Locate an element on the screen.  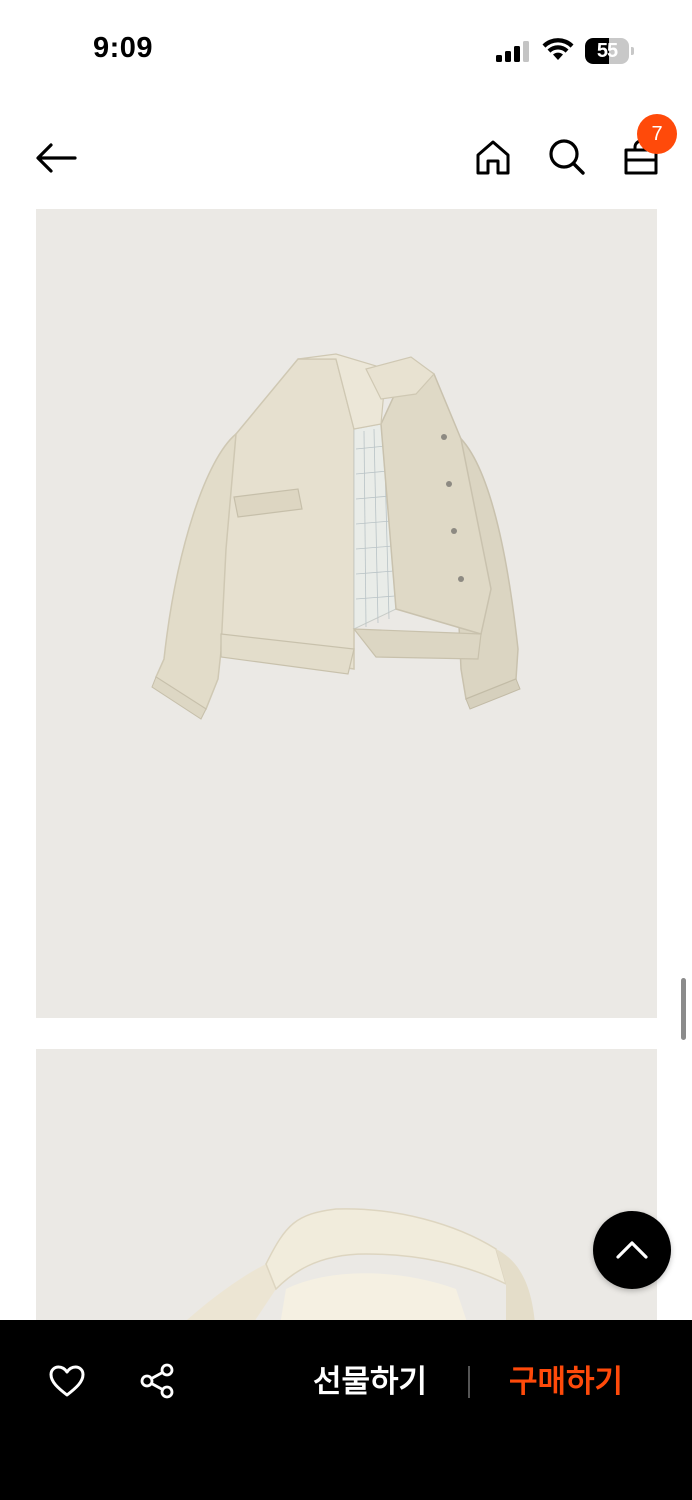
share-icon is located at coordinates (157, 1381).